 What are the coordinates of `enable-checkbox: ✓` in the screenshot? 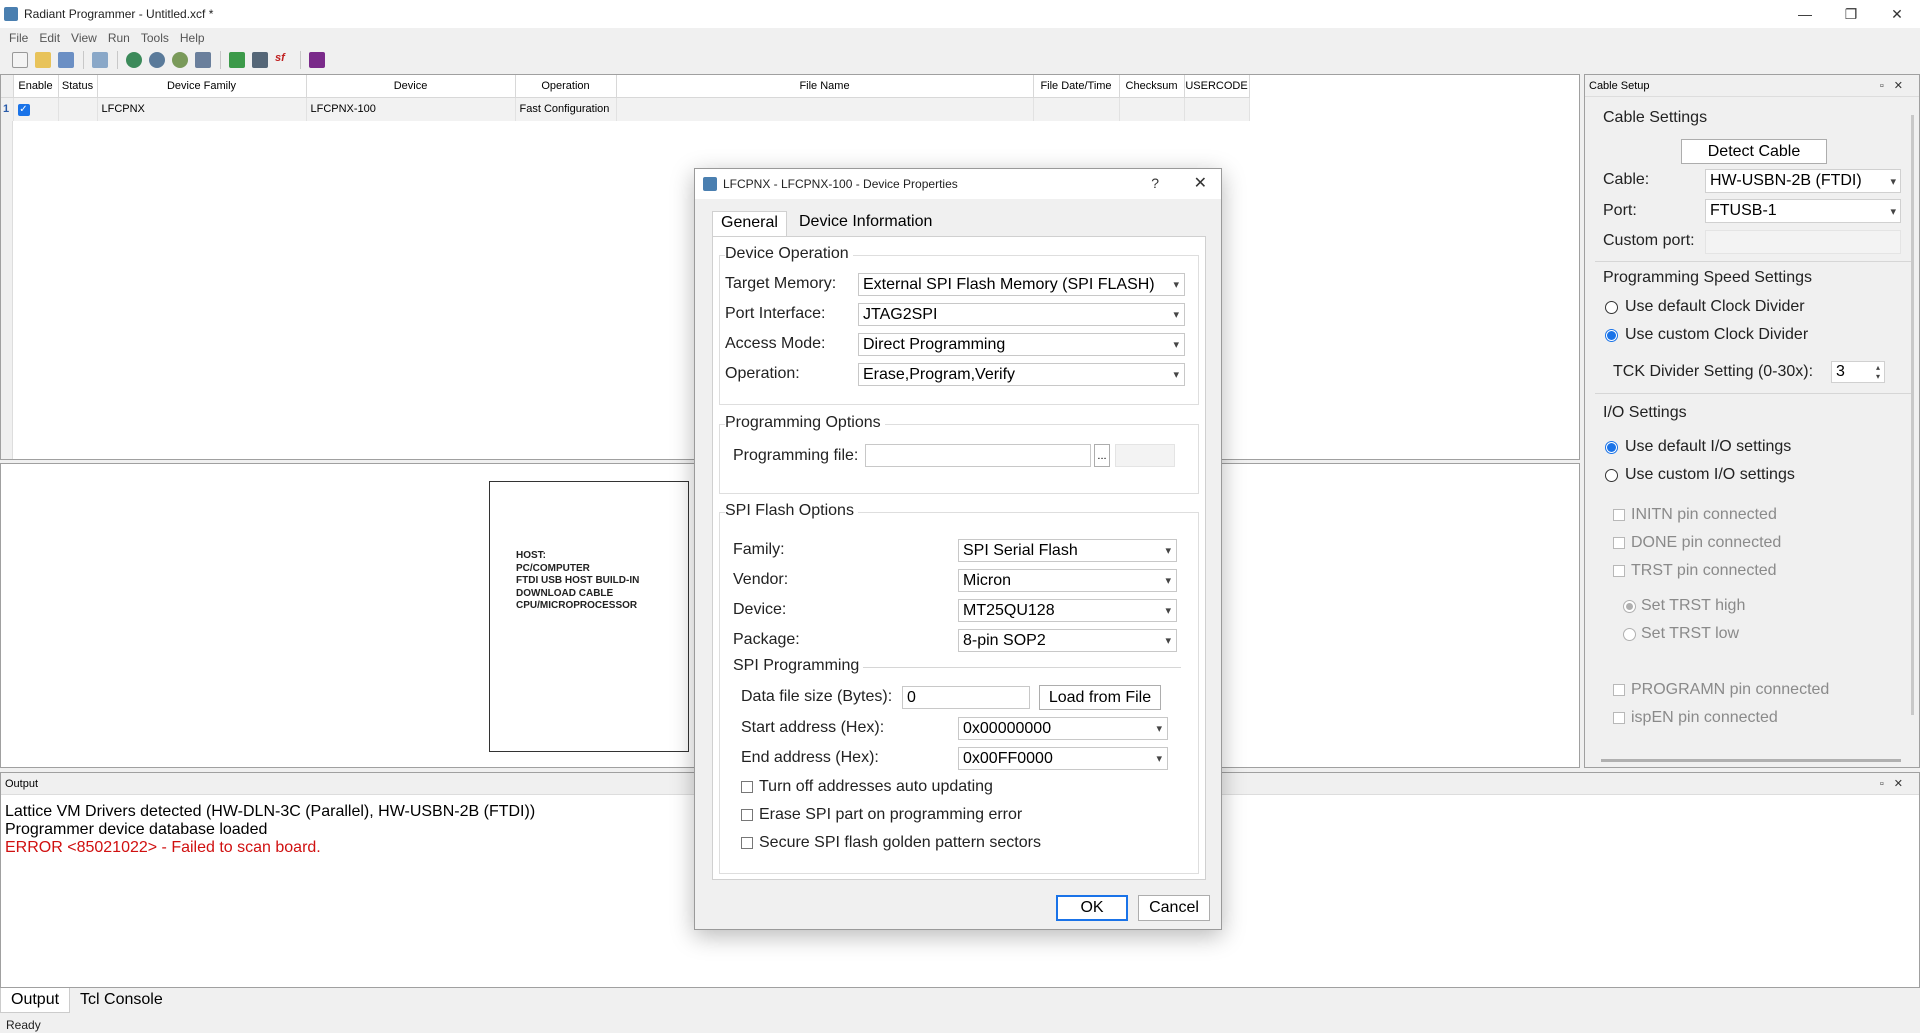 It's located at (23, 109).